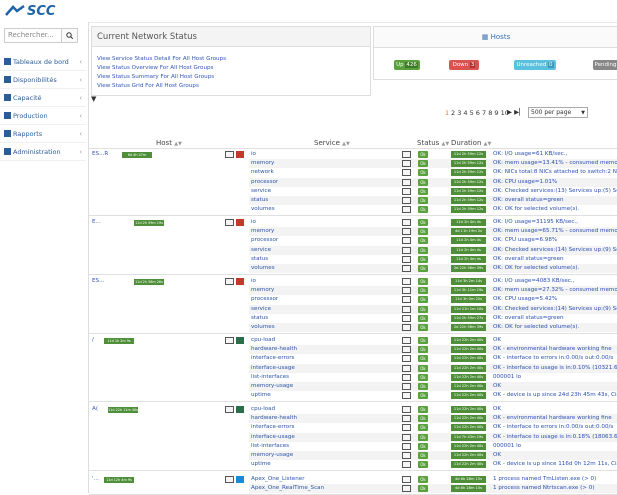  Describe the element at coordinates (480, 113) in the screenshot. I see `page-links: 2 3 4 5 6 7 8 9 10` at that location.